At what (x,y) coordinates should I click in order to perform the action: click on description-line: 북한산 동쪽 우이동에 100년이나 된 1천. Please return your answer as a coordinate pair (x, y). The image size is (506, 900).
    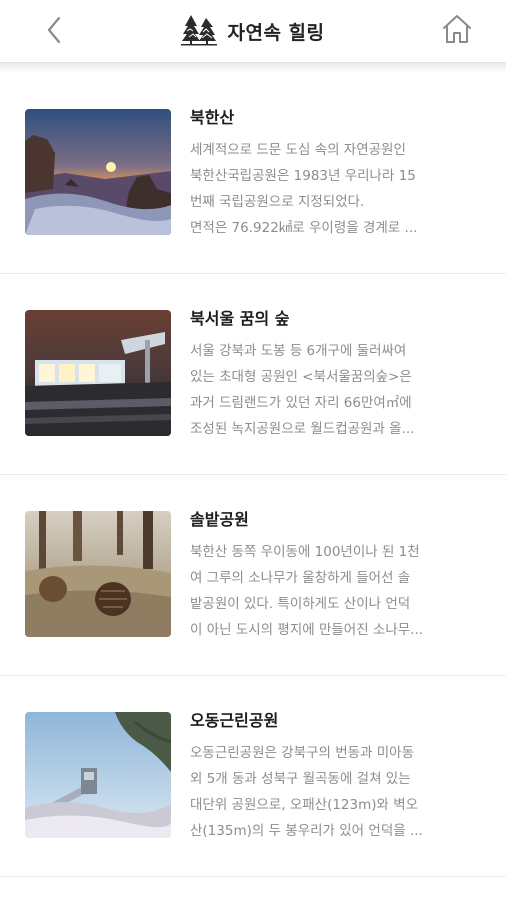
    Looking at the image, I should click on (305, 552).